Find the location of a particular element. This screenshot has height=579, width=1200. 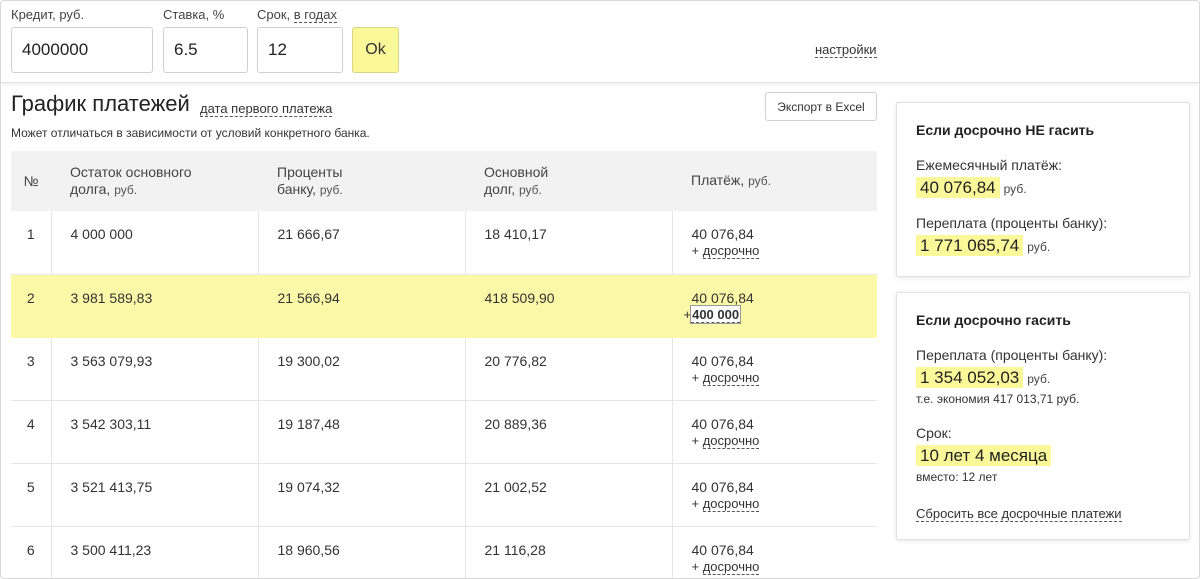

term-label: Срок, в годах is located at coordinates (297, 15).